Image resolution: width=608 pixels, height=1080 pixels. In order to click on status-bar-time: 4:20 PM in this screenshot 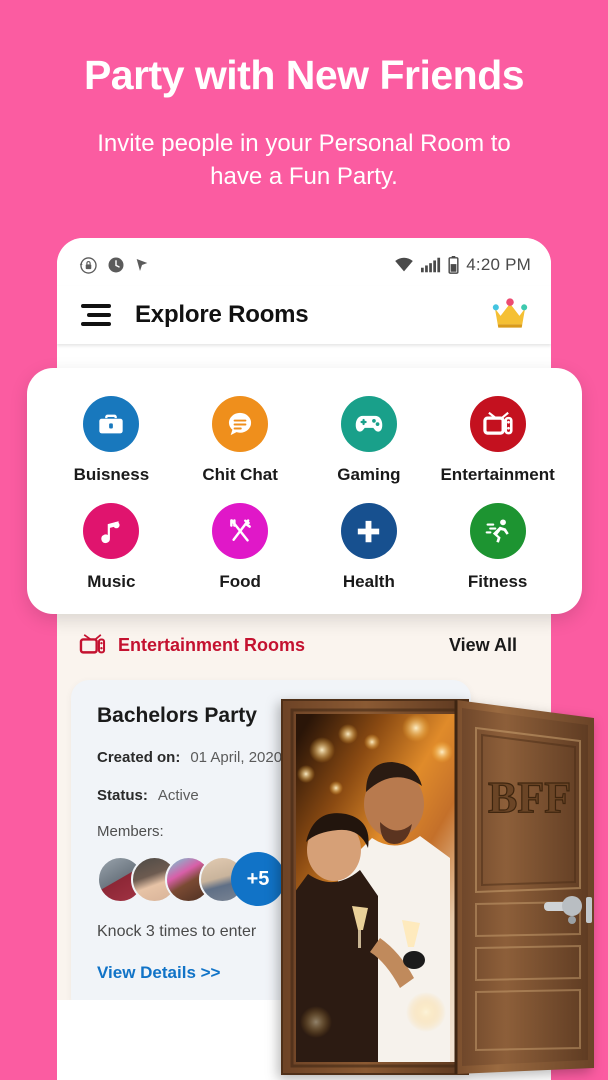, I will do `click(498, 264)`.